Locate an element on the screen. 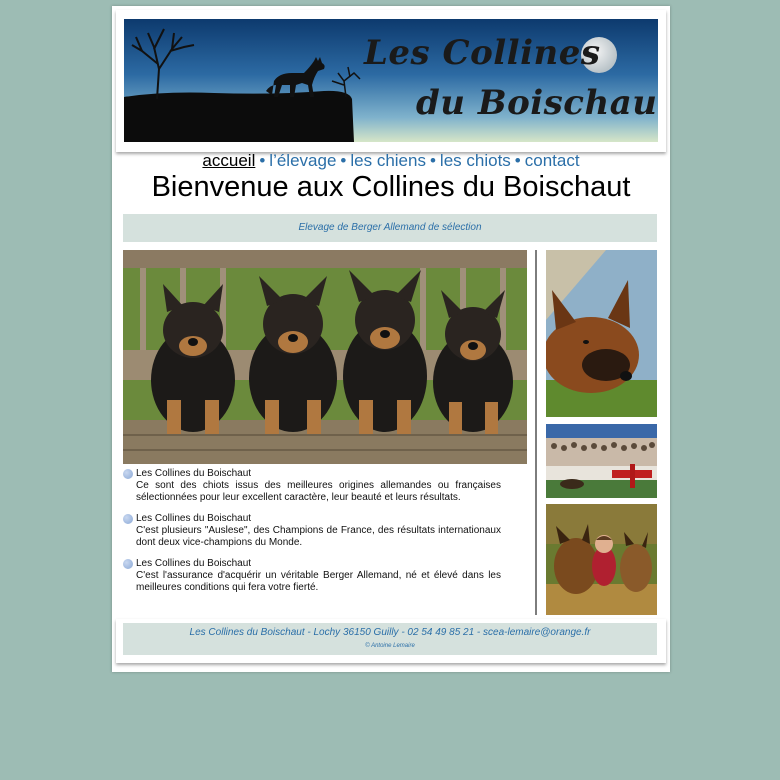 This screenshot has width=780, height=780. nav-item-elevage: l’élevage is located at coordinates (302, 160).